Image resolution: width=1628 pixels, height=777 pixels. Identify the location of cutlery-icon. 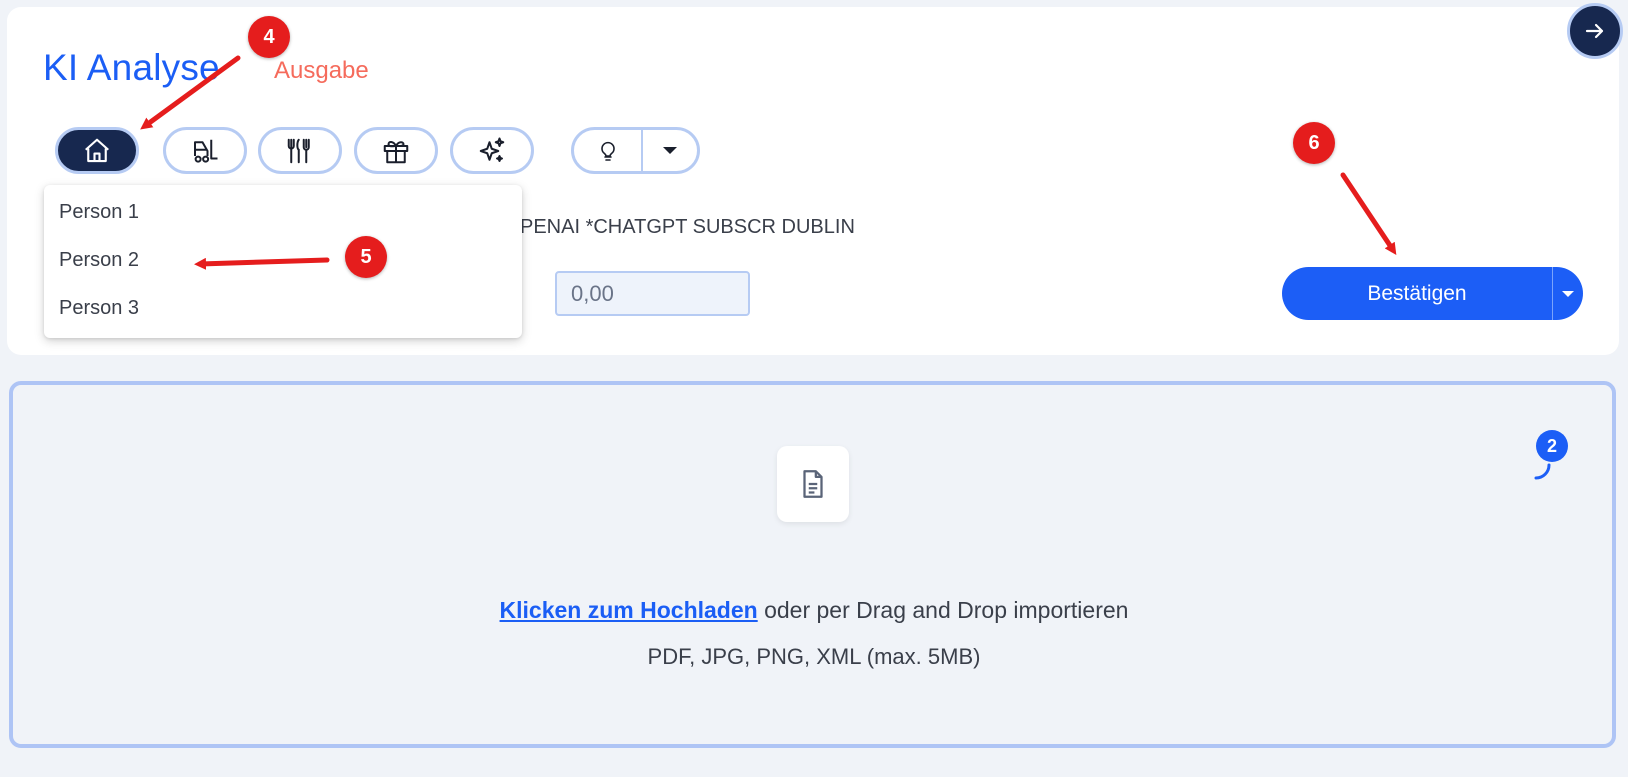
(298, 150).